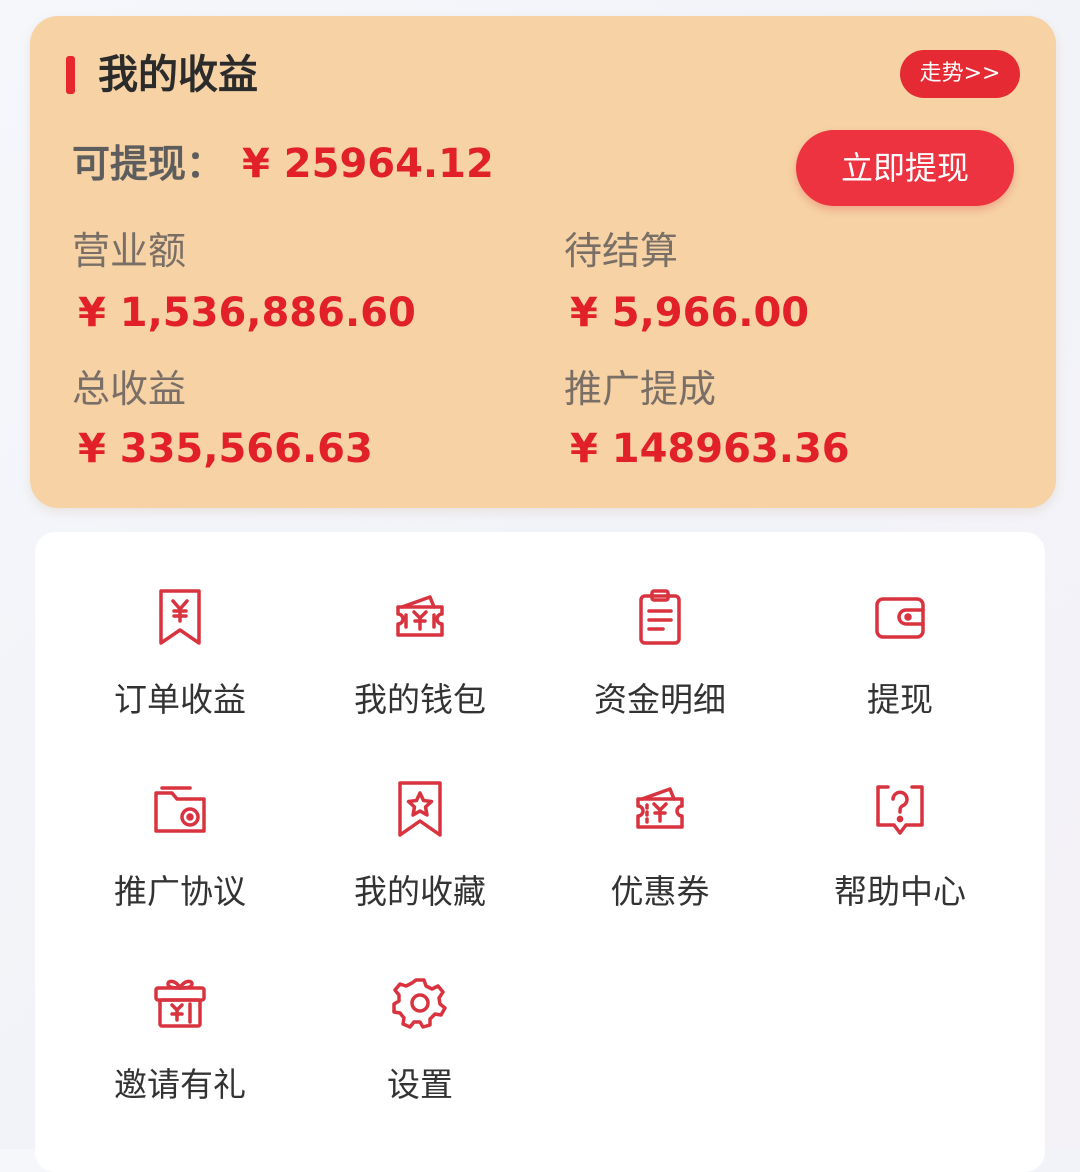 This screenshot has width=1080, height=1172. I want to click on menu-item-fund-details: 资金明细, so click(660, 672).